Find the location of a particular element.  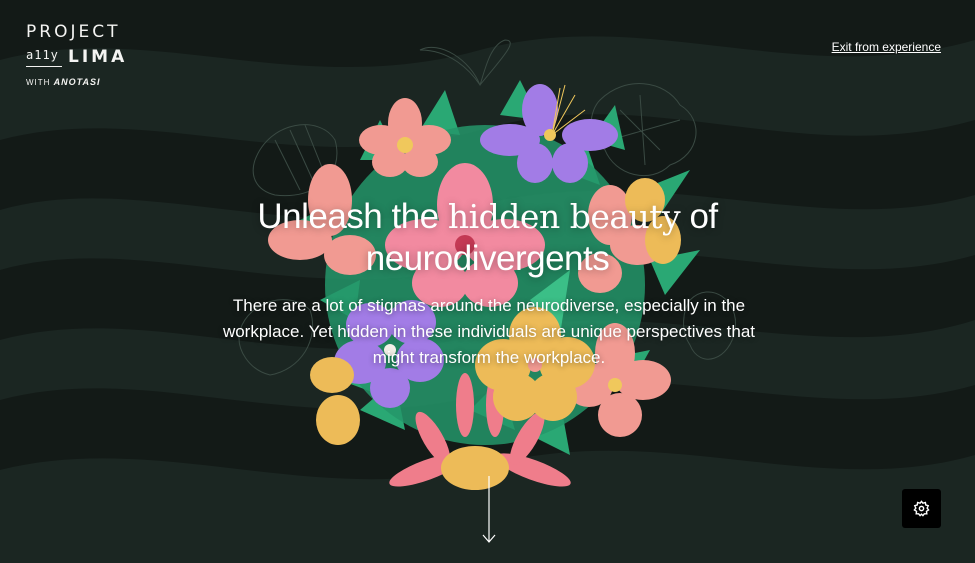

project-logo: PROJECT a11y LIMA WITH ANOTASI is located at coordinates (76, 54).